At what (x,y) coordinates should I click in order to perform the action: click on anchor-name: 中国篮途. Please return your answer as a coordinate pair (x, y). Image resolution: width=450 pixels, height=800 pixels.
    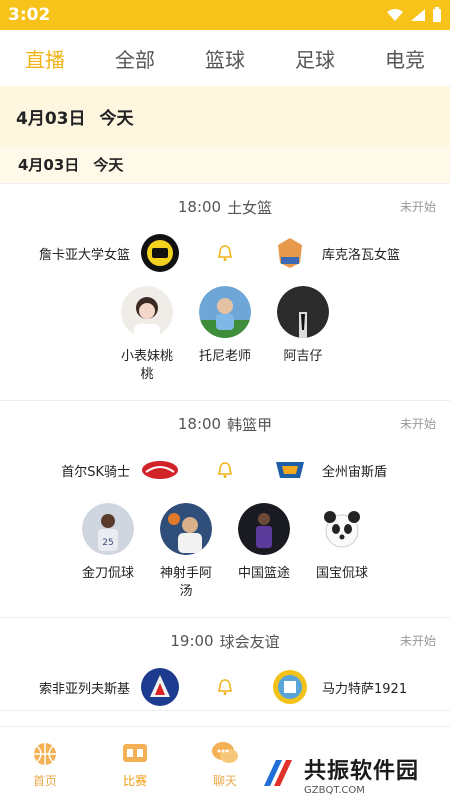
    Looking at the image, I should click on (263, 573).